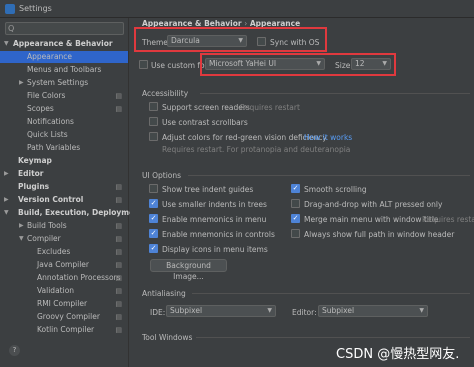  What do you see at coordinates (143, 64) in the screenshot?
I see `use-custom-font-checkbox` at bounding box center [143, 64].